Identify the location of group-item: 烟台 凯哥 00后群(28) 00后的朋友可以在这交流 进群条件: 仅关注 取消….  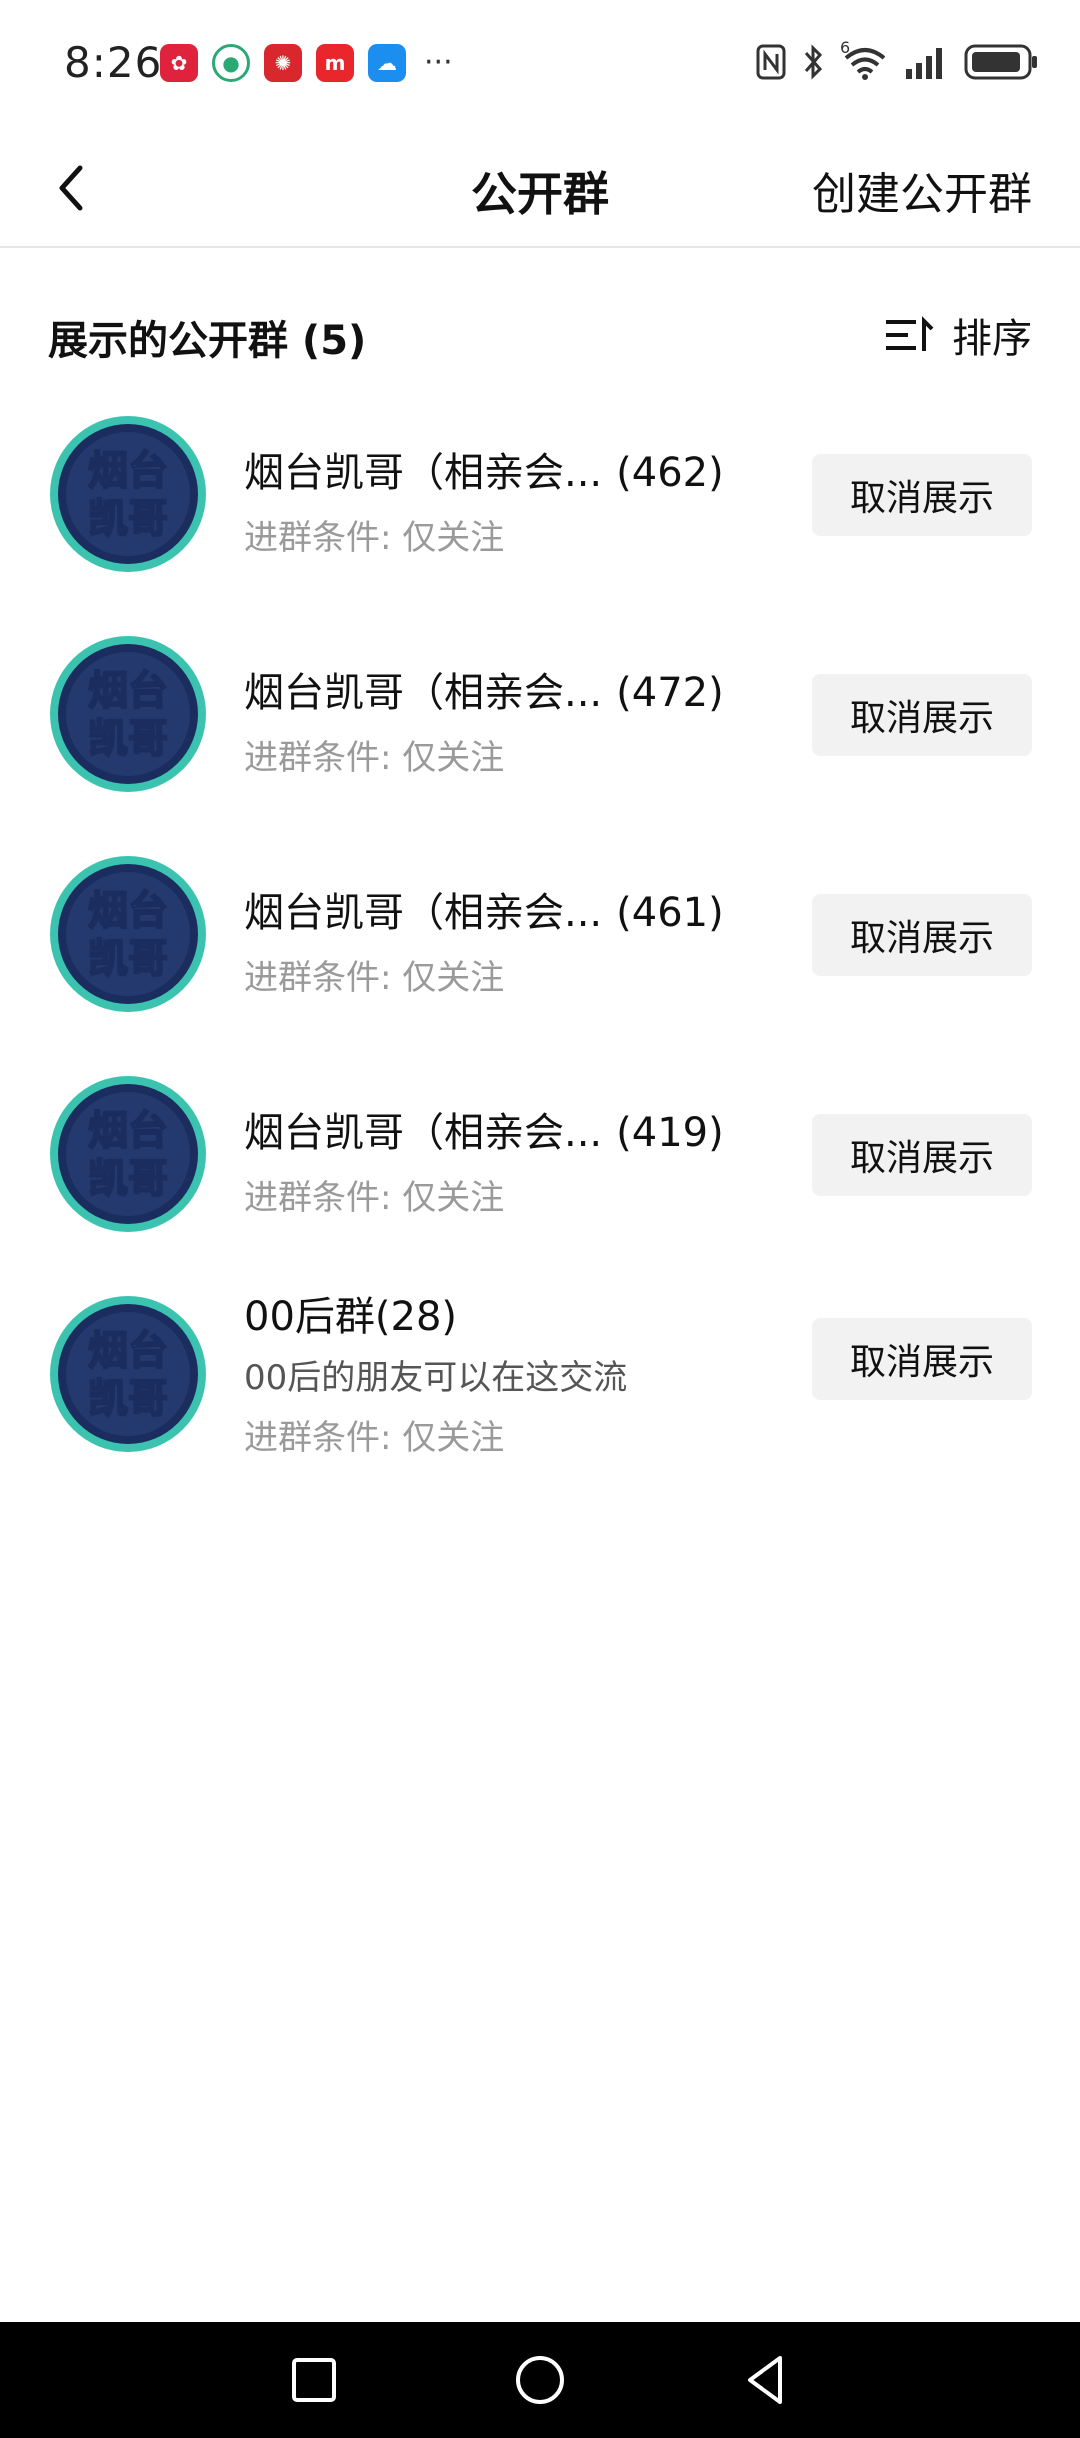
(540, 1400).